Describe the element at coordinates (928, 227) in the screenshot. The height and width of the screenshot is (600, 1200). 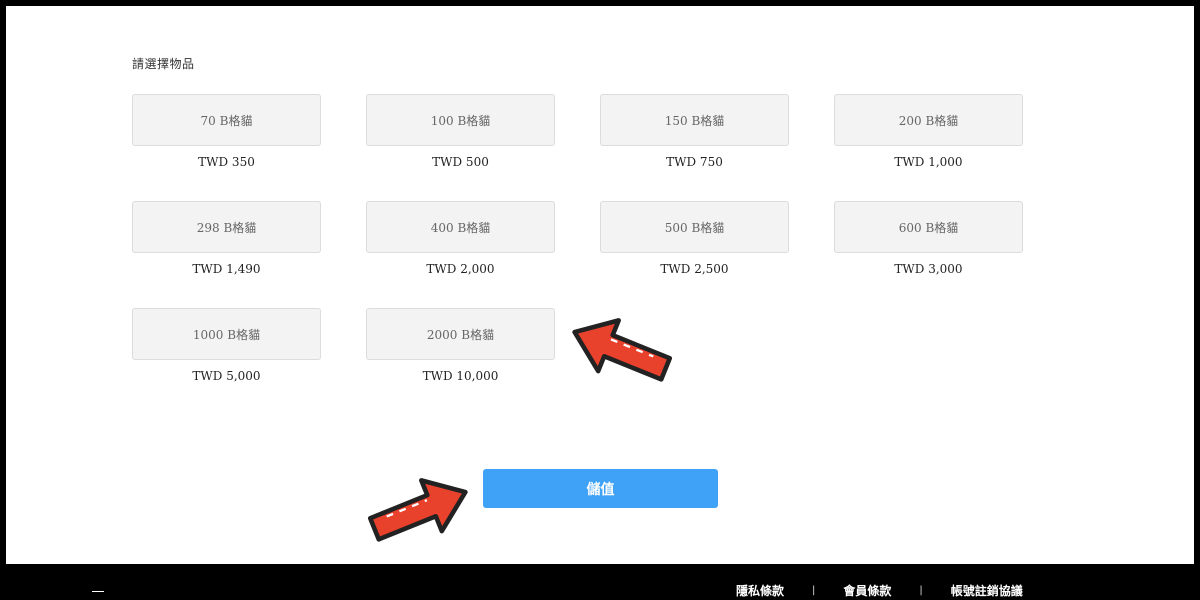
I see `item-card: 600 B格貓` at that location.